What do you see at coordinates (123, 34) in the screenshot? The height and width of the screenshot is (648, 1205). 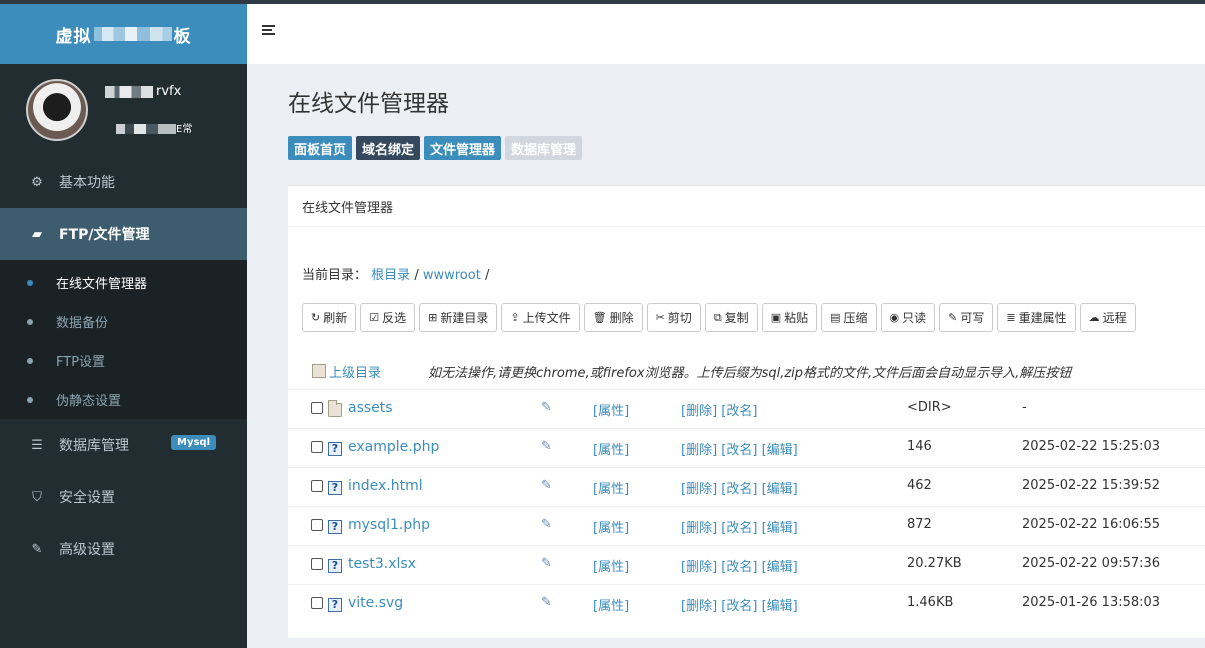 I see `app-logo: 虚拟 板` at bounding box center [123, 34].